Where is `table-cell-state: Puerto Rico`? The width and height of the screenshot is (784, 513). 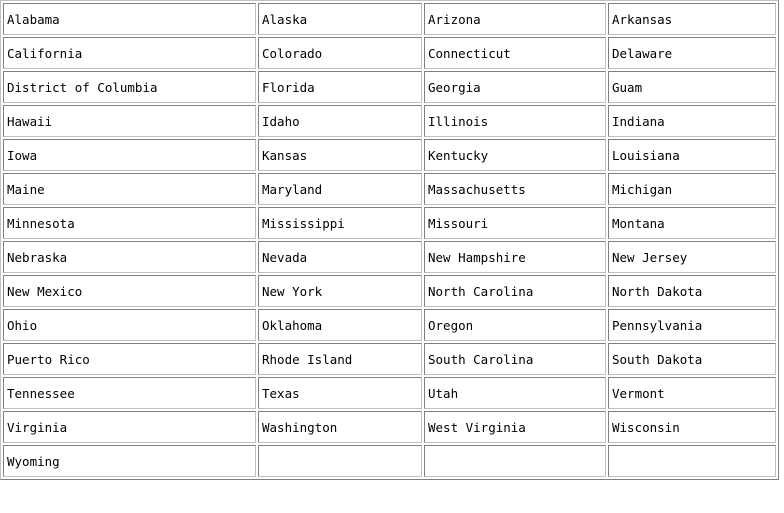
table-cell-state: Puerto Rico is located at coordinates (129, 359).